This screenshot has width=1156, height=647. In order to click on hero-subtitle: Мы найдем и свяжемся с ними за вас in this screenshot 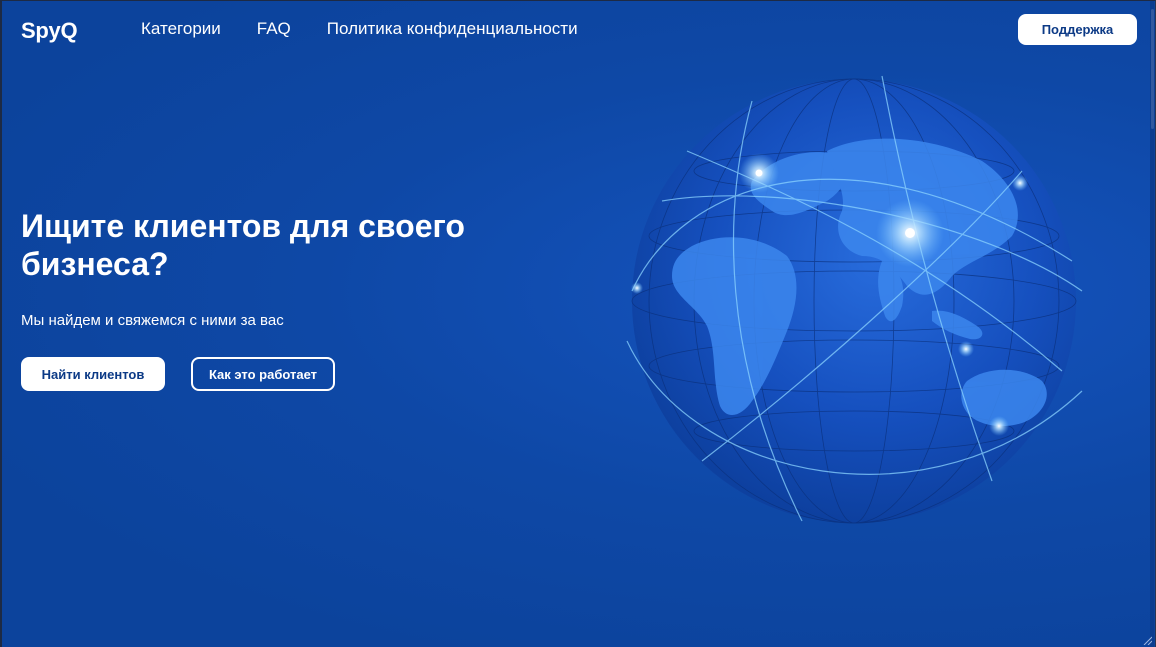, I will do `click(152, 320)`.